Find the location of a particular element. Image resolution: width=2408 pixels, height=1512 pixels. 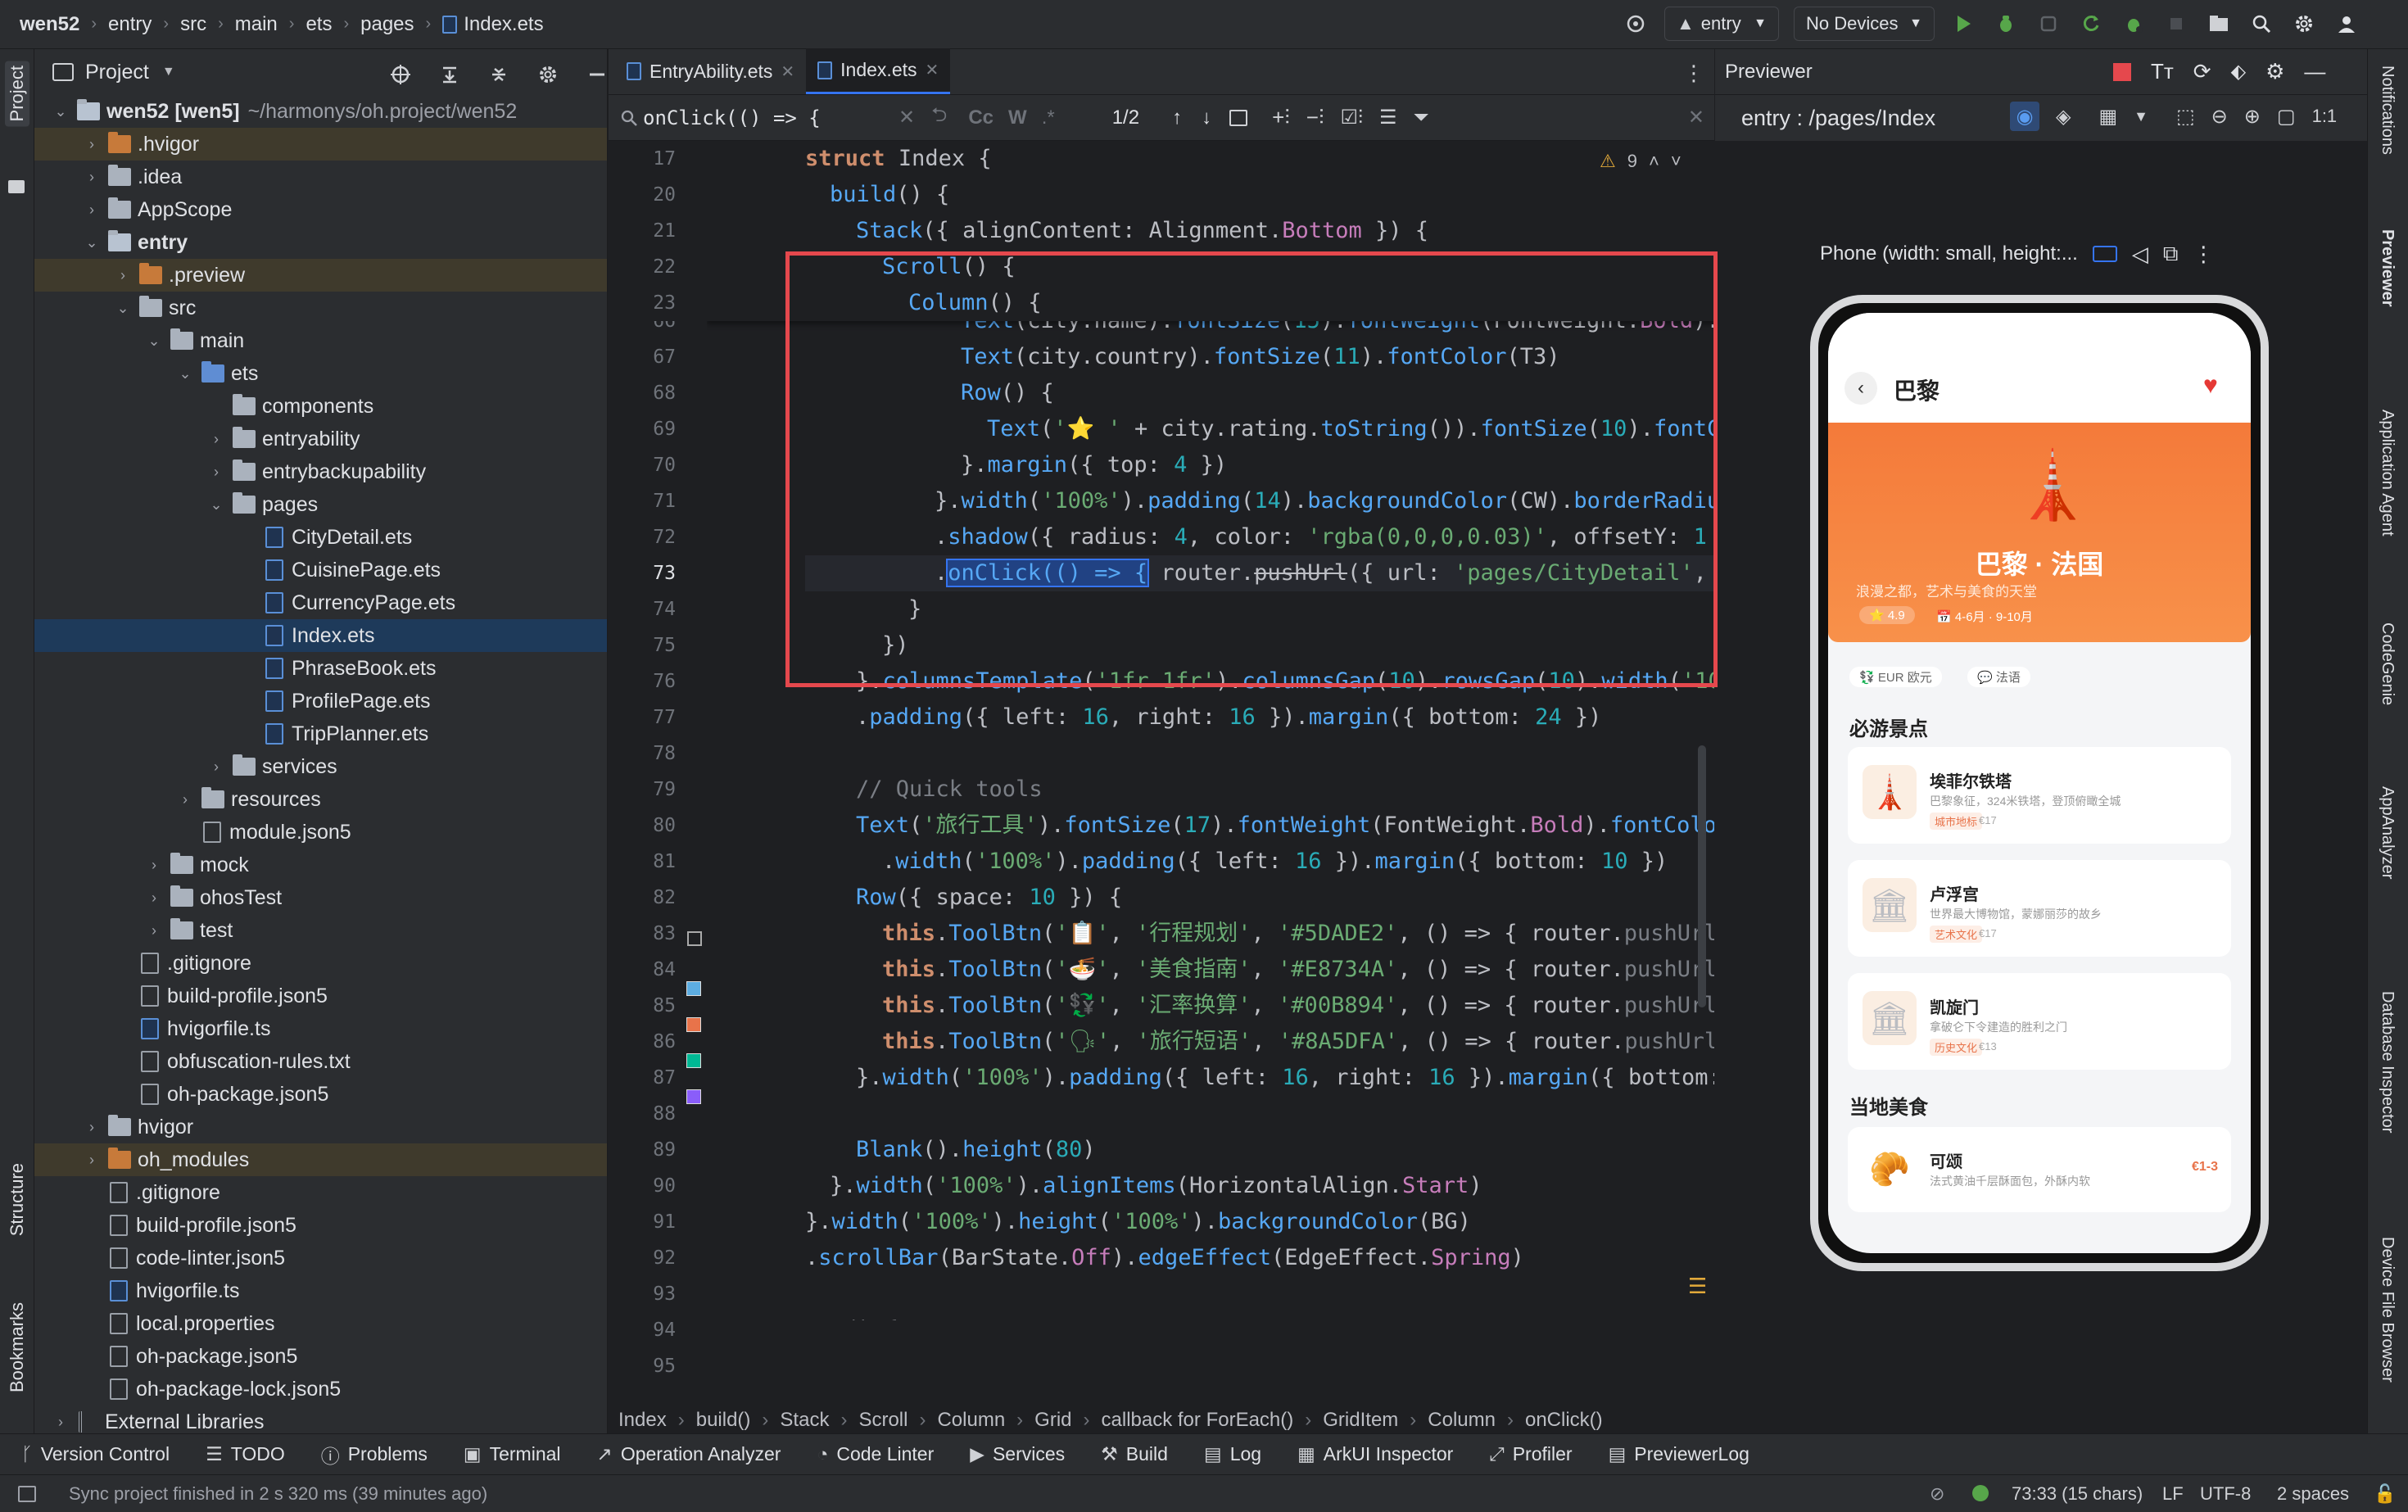

crumb-project: wen52 is located at coordinates (49, 25).